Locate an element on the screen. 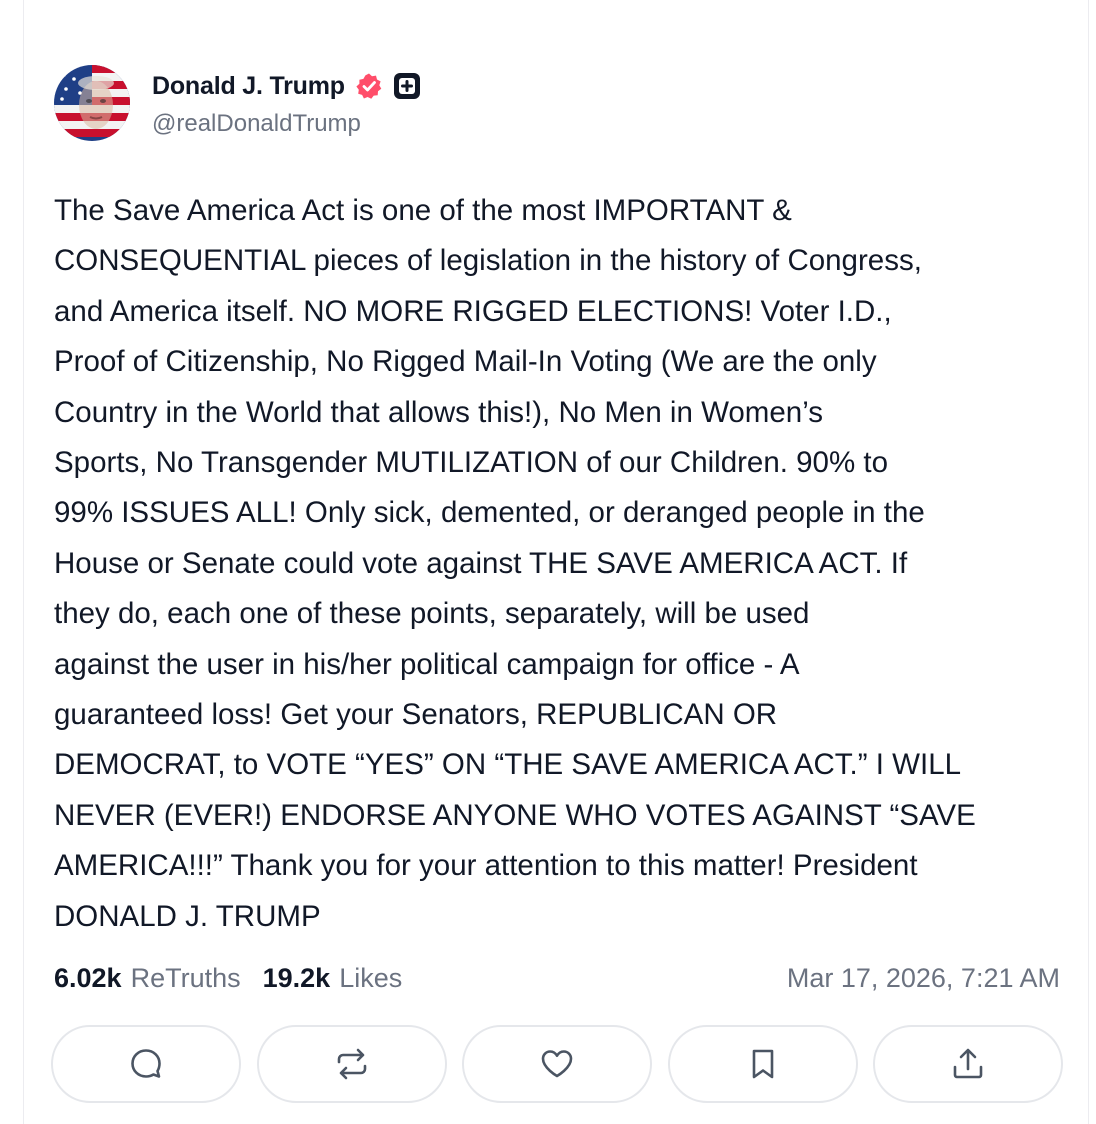  bookmark-icon is located at coordinates (762, 1064).